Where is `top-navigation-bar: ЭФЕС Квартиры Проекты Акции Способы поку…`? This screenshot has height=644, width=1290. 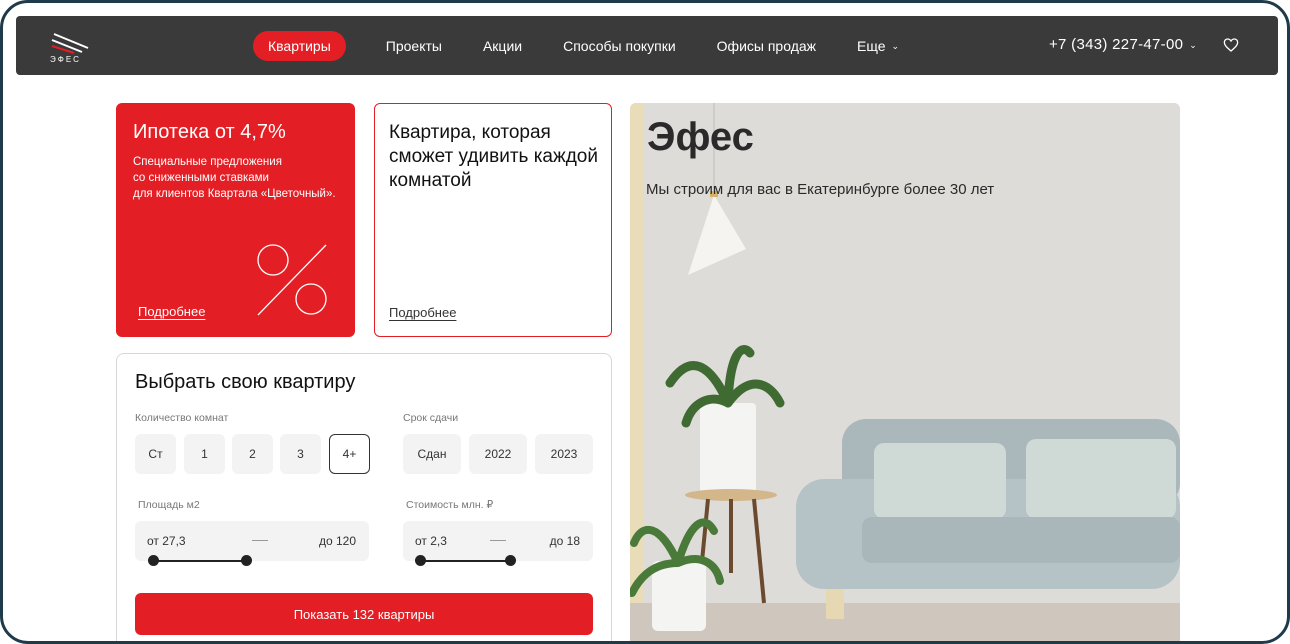 top-navigation-bar: ЭФЕС Квартиры Проекты Акции Способы поку… is located at coordinates (647, 45).